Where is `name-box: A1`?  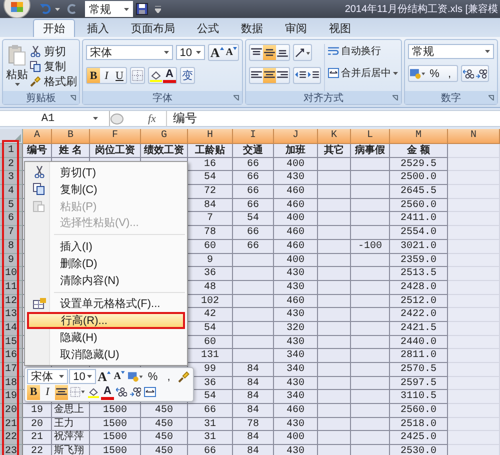
name-box: A1 is located at coordinates (55, 118).